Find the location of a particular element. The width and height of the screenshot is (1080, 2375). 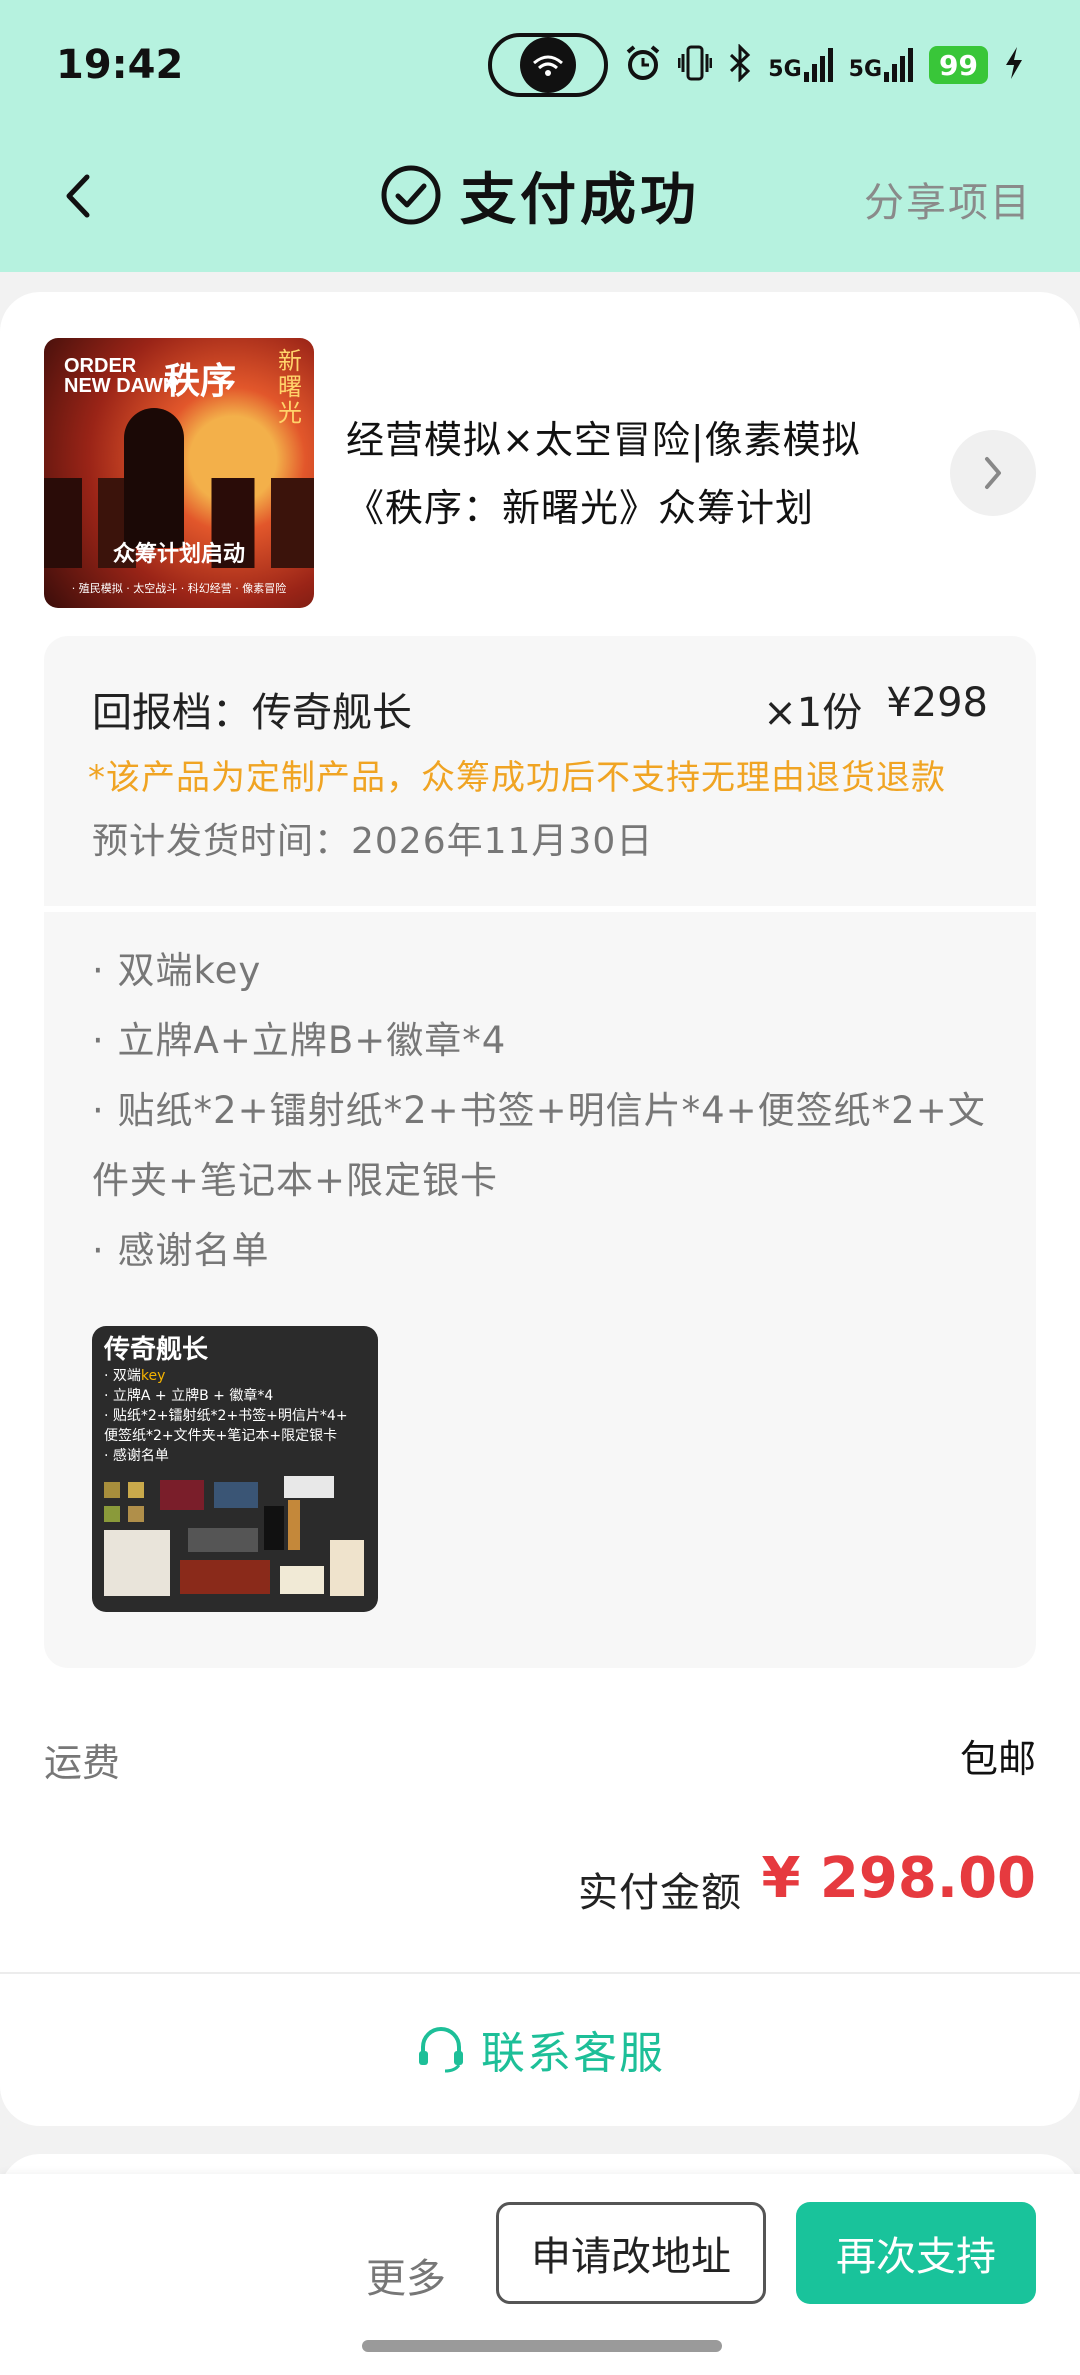

tier-name: 回报档：传奇舰长 is located at coordinates (252, 713).